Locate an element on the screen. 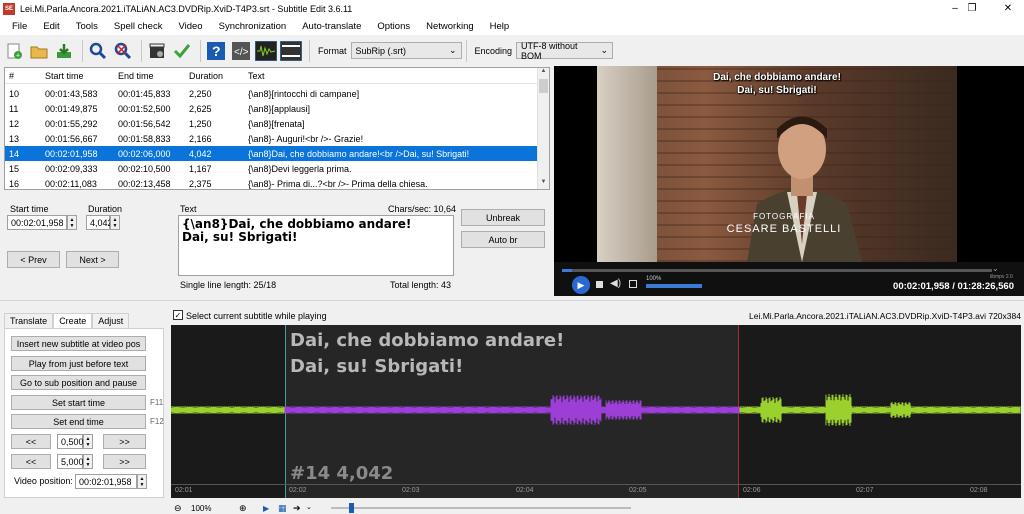 The height and width of the screenshot is (514, 1024). video-menu-icon: ⌄ is located at coordinates (995, 268).